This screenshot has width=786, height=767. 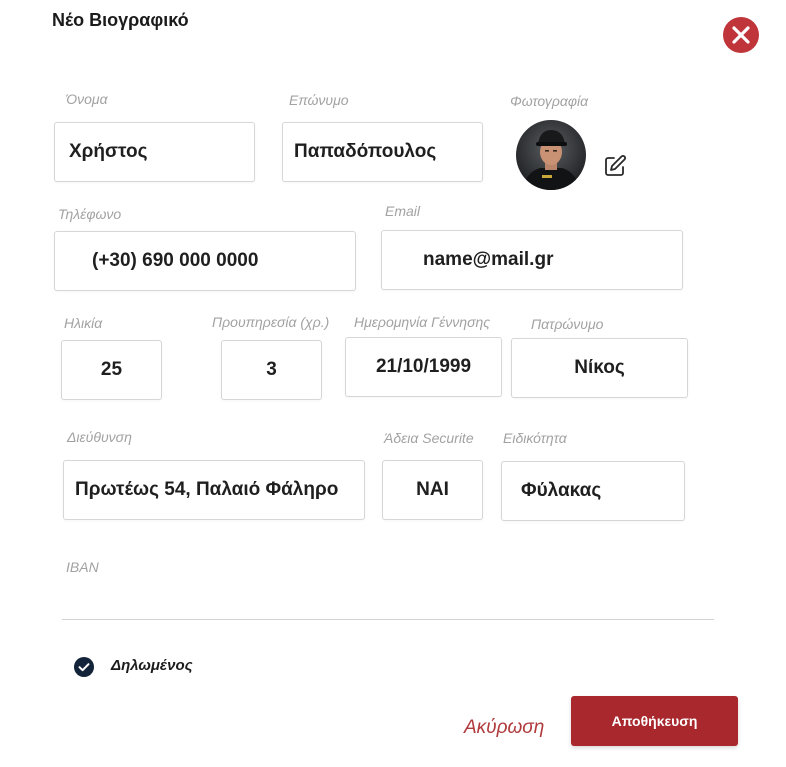 What do you see at coordinates (429, 438) in the screenshot?
I see `securite-license-label: Άδεια Securite` at bounding box center [429, 438].